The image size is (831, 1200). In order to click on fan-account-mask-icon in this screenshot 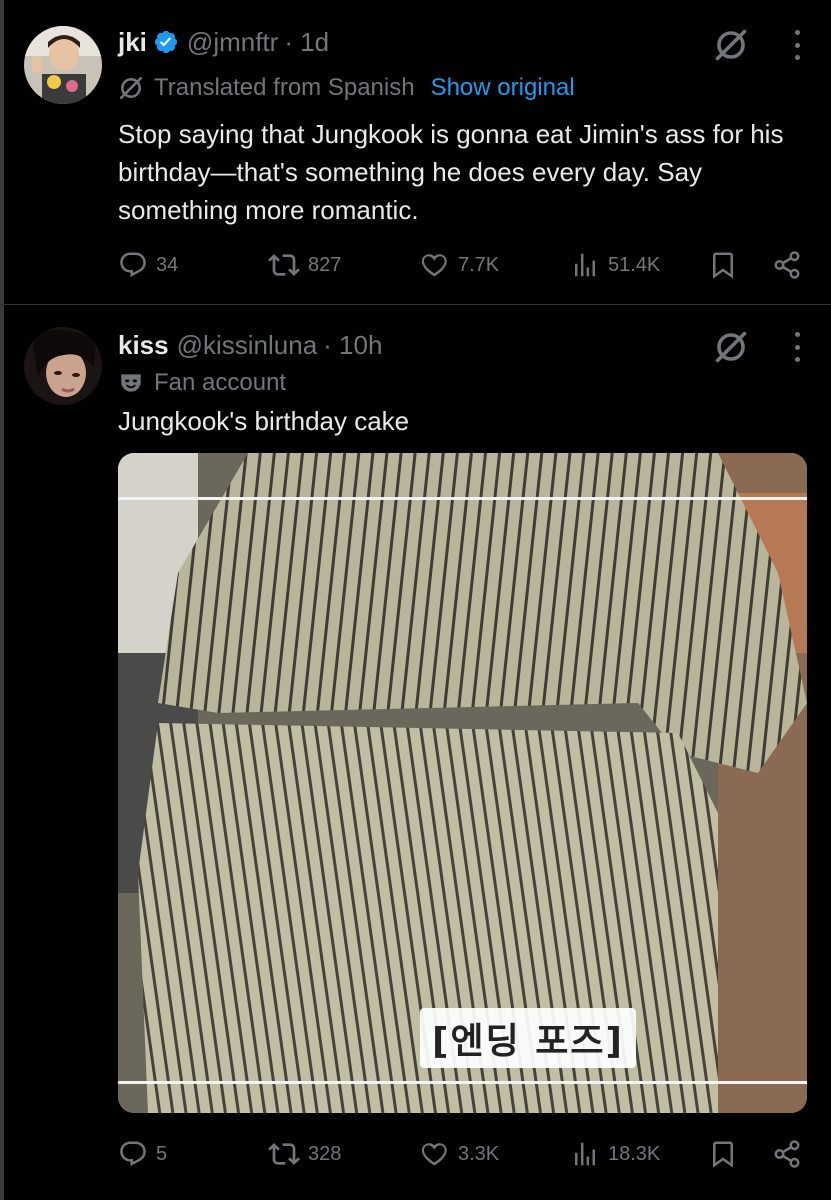, I will do `click(131, 383)`.